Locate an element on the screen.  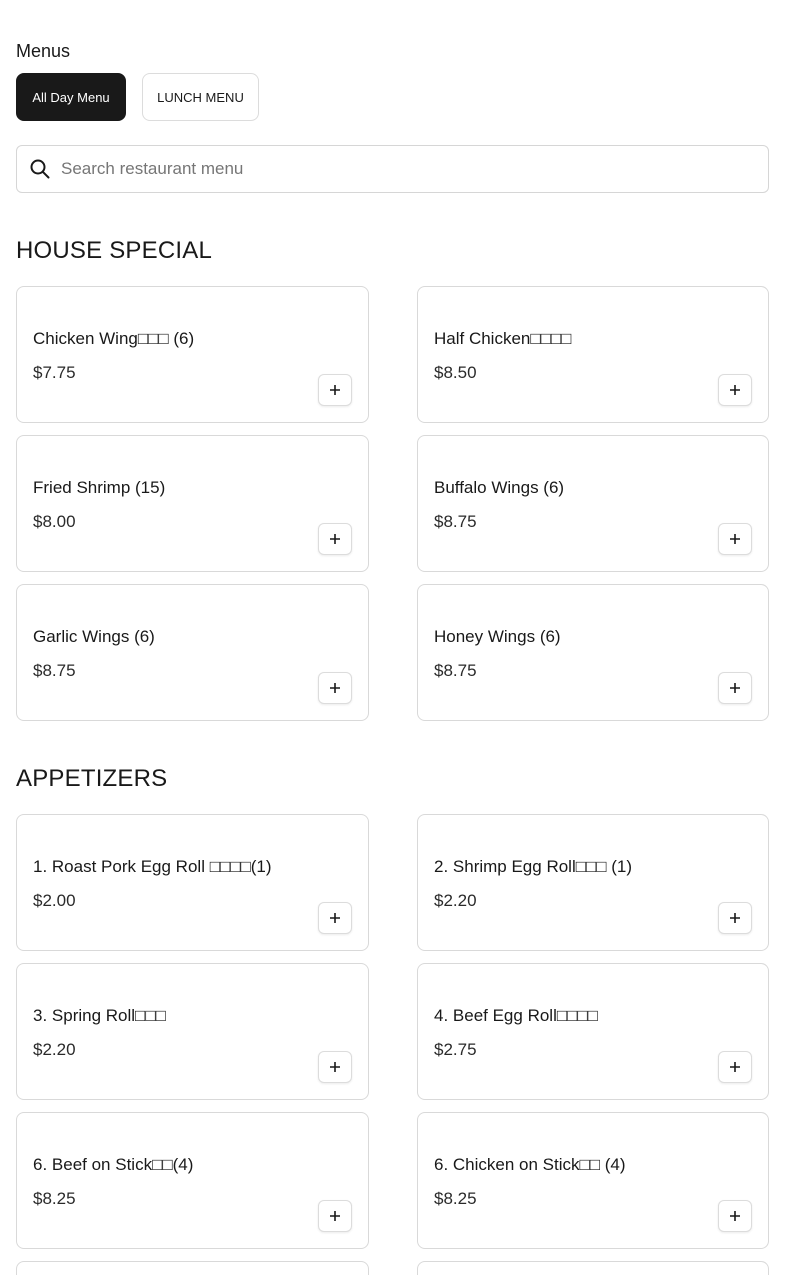
section-title-appetizers: APPETIZERS is located at coordinates (92, 778).